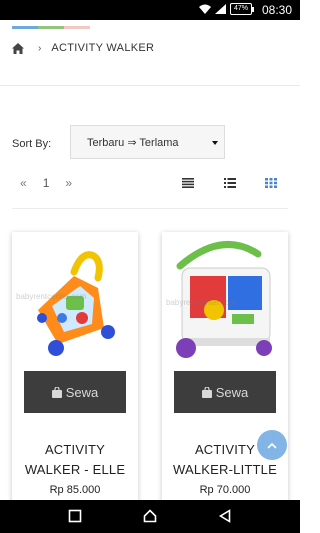 The height and width of the screenshot is (533, 320). Describe the element at coordinates (220, 9) in the screenshot. I see `signal-icon` at that location.